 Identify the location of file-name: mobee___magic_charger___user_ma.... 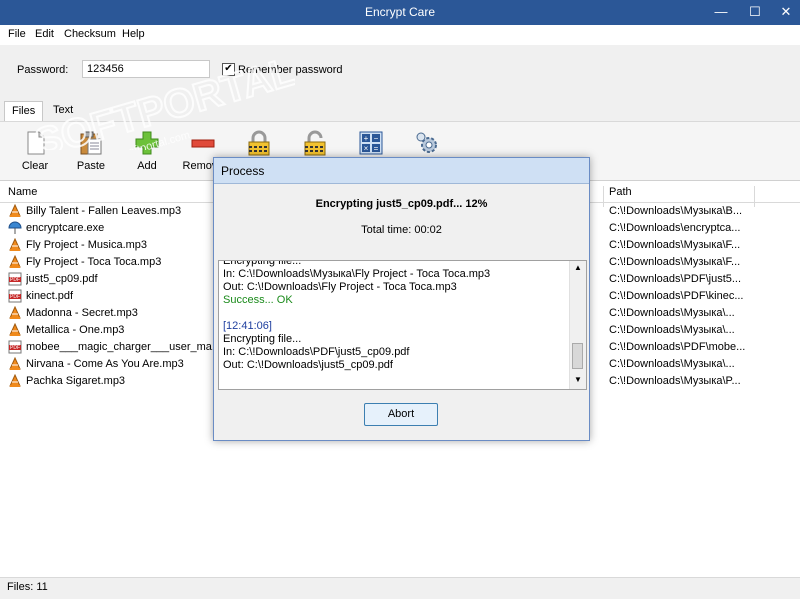
(120, 347).